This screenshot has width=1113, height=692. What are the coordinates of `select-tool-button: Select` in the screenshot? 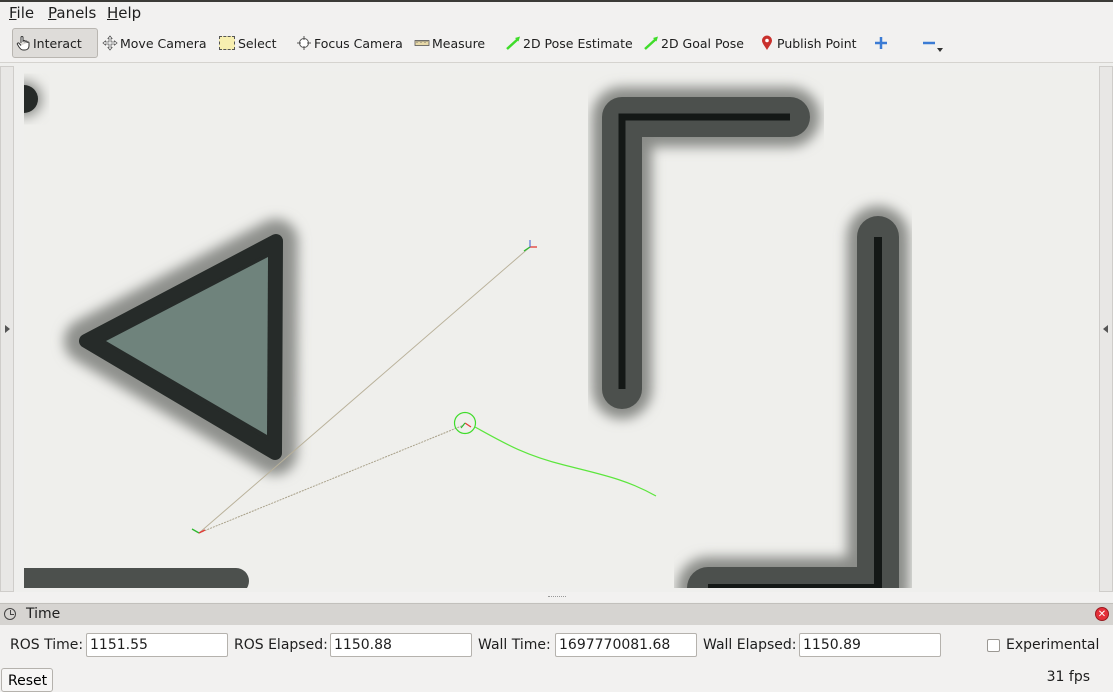 It's located at (248, 43).